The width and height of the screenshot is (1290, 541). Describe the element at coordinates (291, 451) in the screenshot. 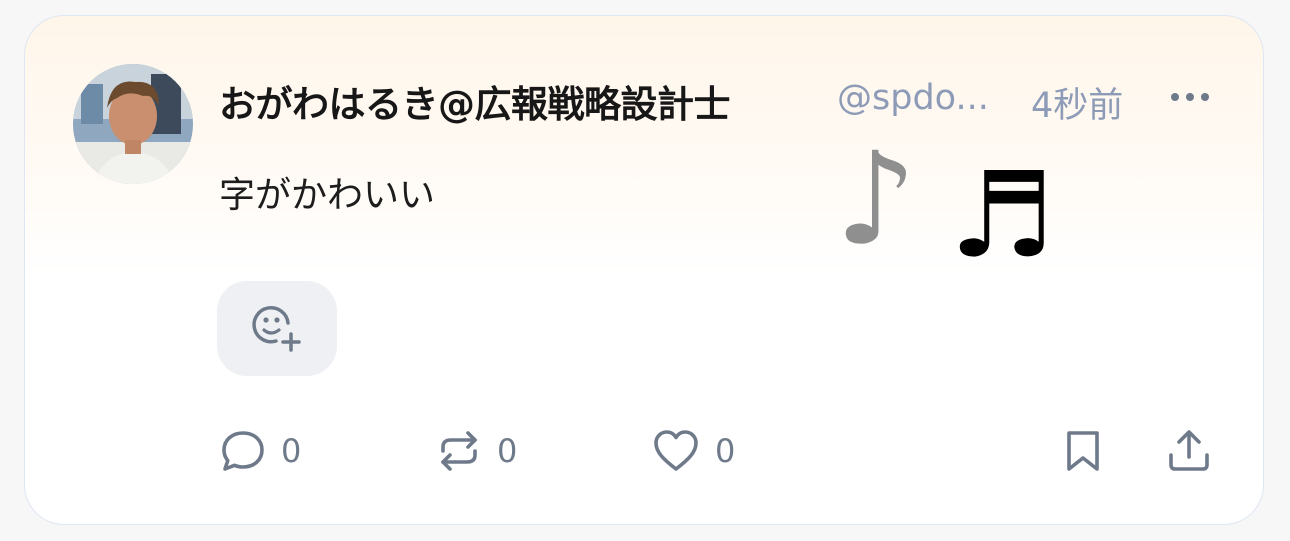

I see `reply-count: 0` at that location.